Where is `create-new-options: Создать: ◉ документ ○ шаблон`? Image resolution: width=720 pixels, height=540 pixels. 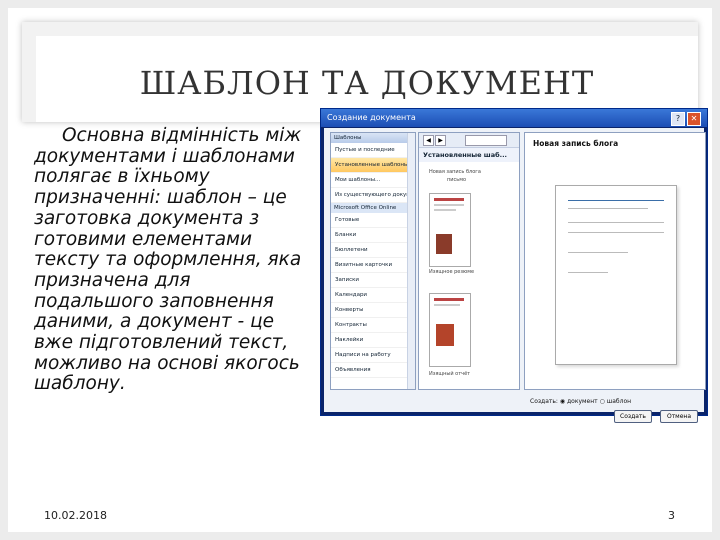 create-new-options: Создать: ◉ документ ○ шаблон is located at coordinates (581, 401).